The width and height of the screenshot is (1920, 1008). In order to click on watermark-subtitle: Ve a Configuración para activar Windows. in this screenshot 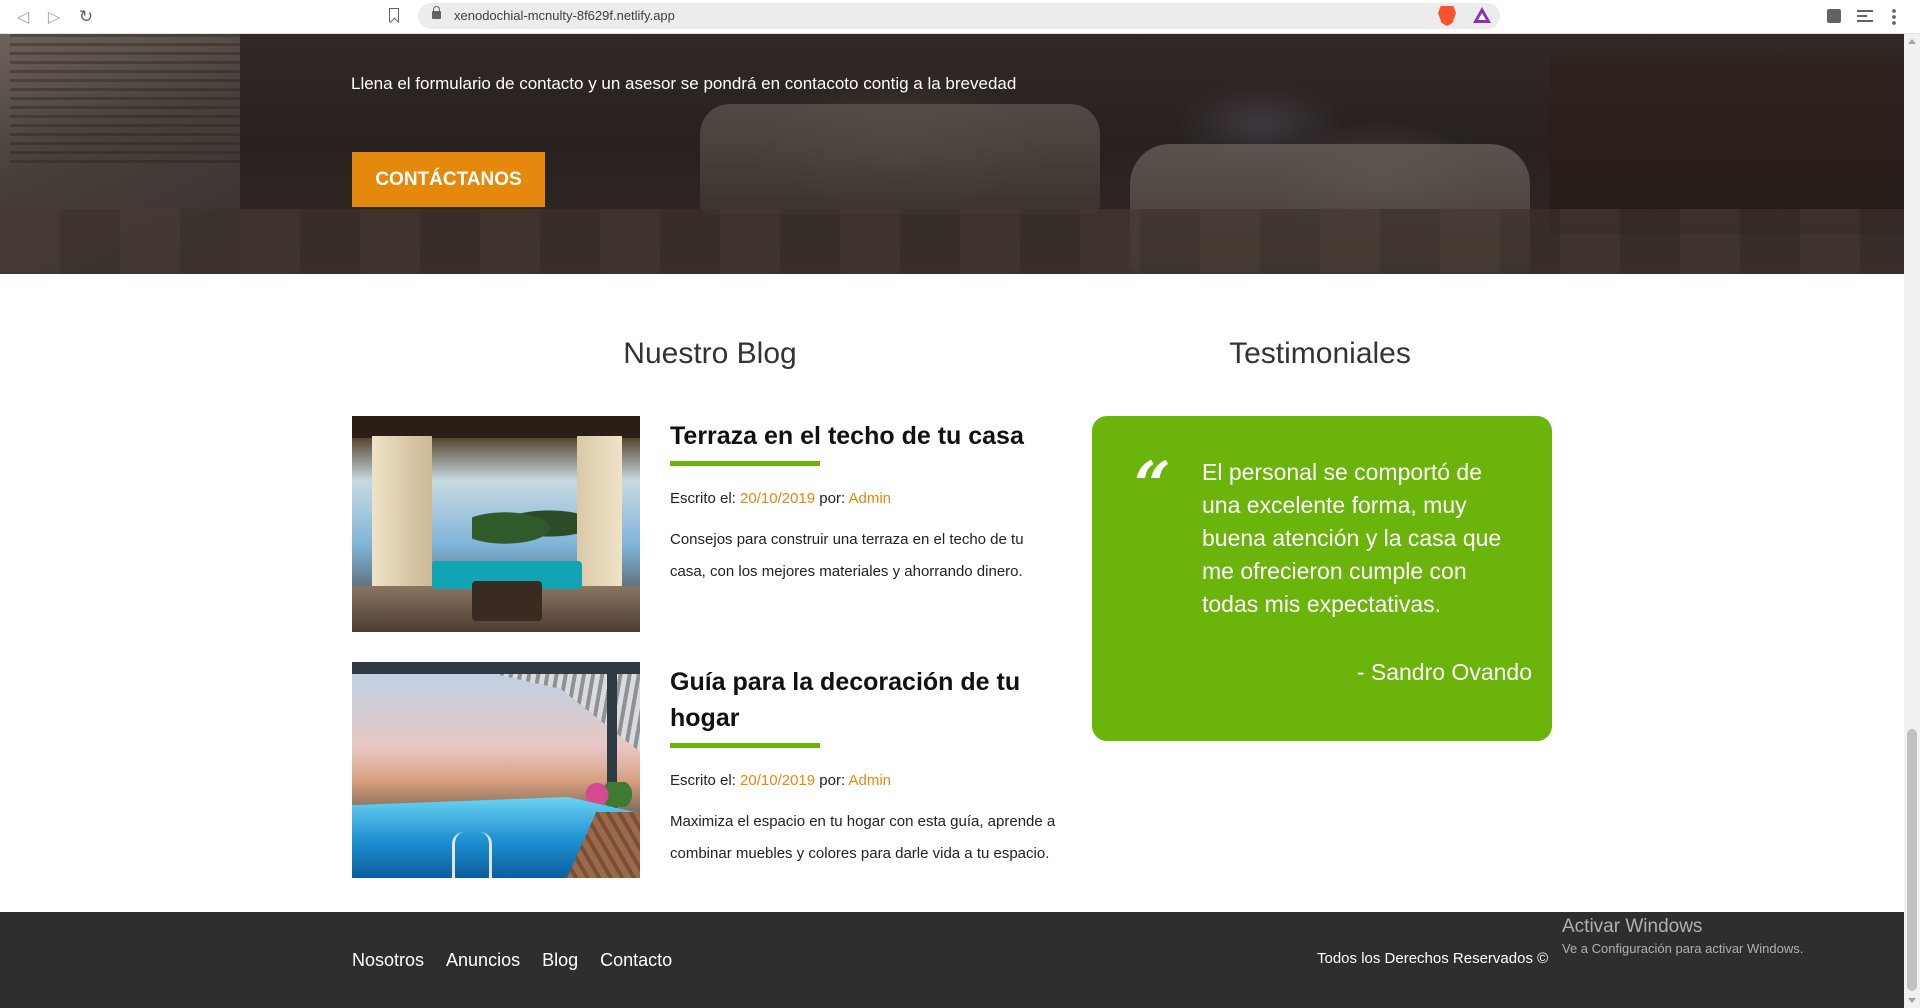, I will do `click(1683, 948)`.